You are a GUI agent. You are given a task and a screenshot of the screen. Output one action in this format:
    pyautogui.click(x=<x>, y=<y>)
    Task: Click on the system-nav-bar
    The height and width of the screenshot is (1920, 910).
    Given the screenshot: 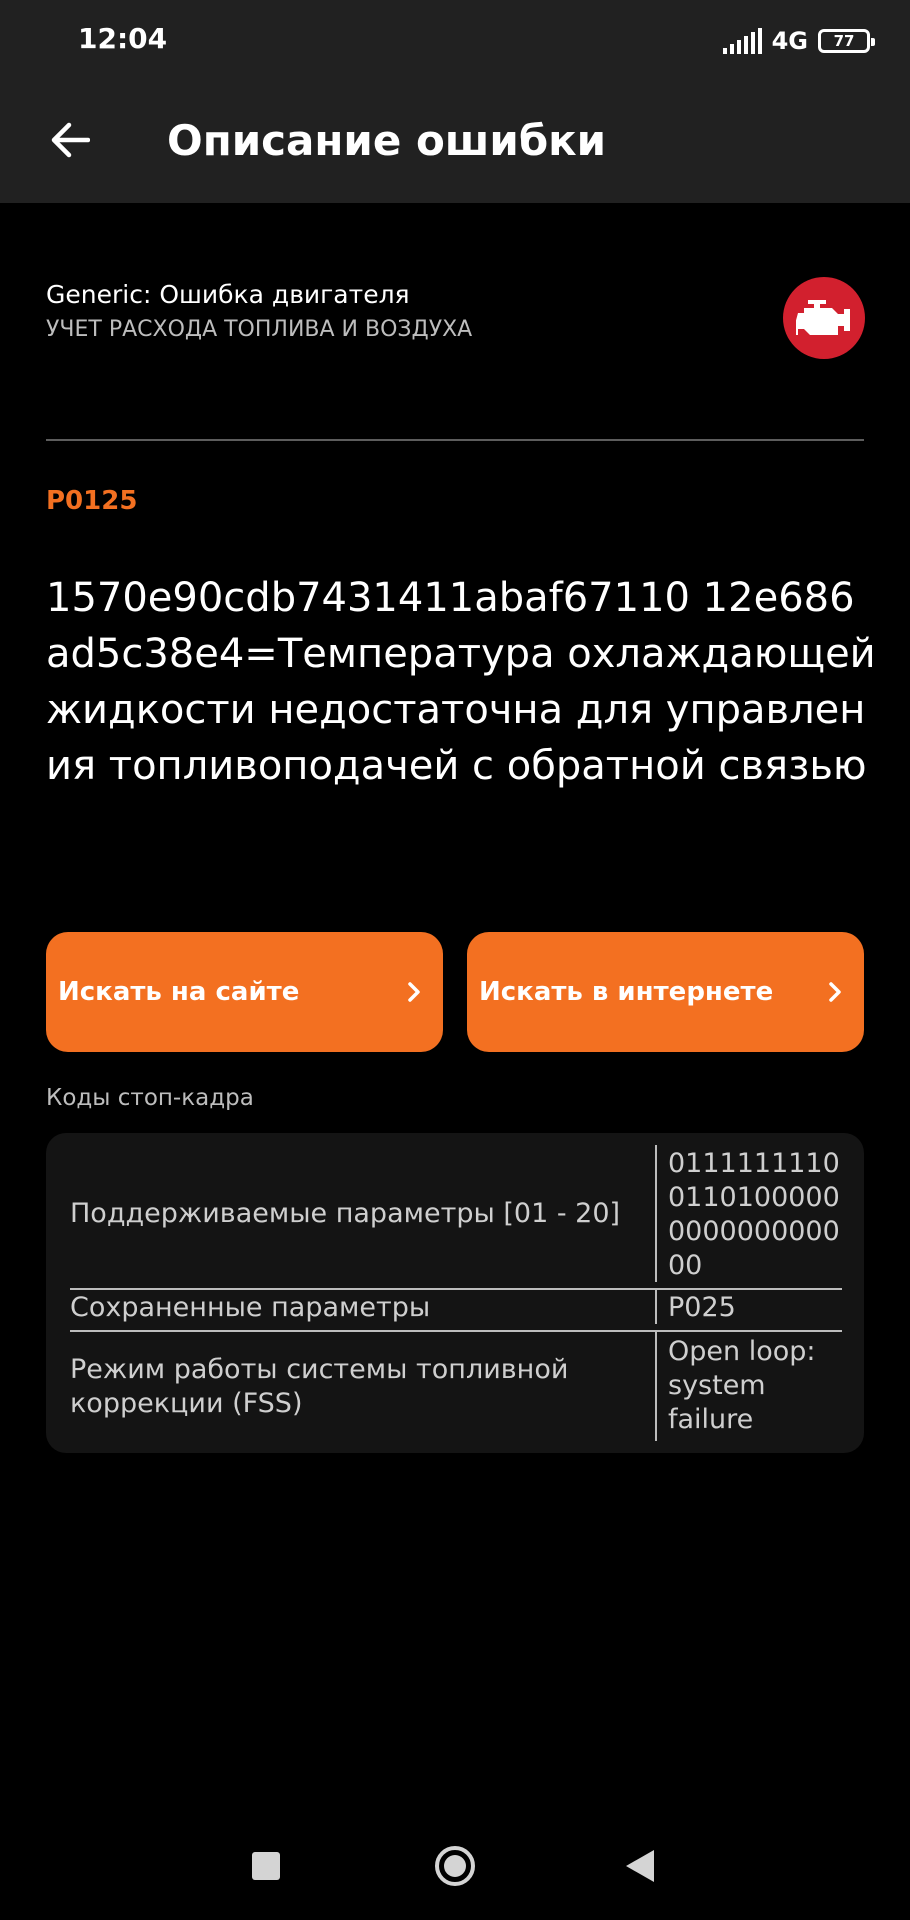 What is the action you would take?
    pyautogui.click(x=455, y=1870)
    